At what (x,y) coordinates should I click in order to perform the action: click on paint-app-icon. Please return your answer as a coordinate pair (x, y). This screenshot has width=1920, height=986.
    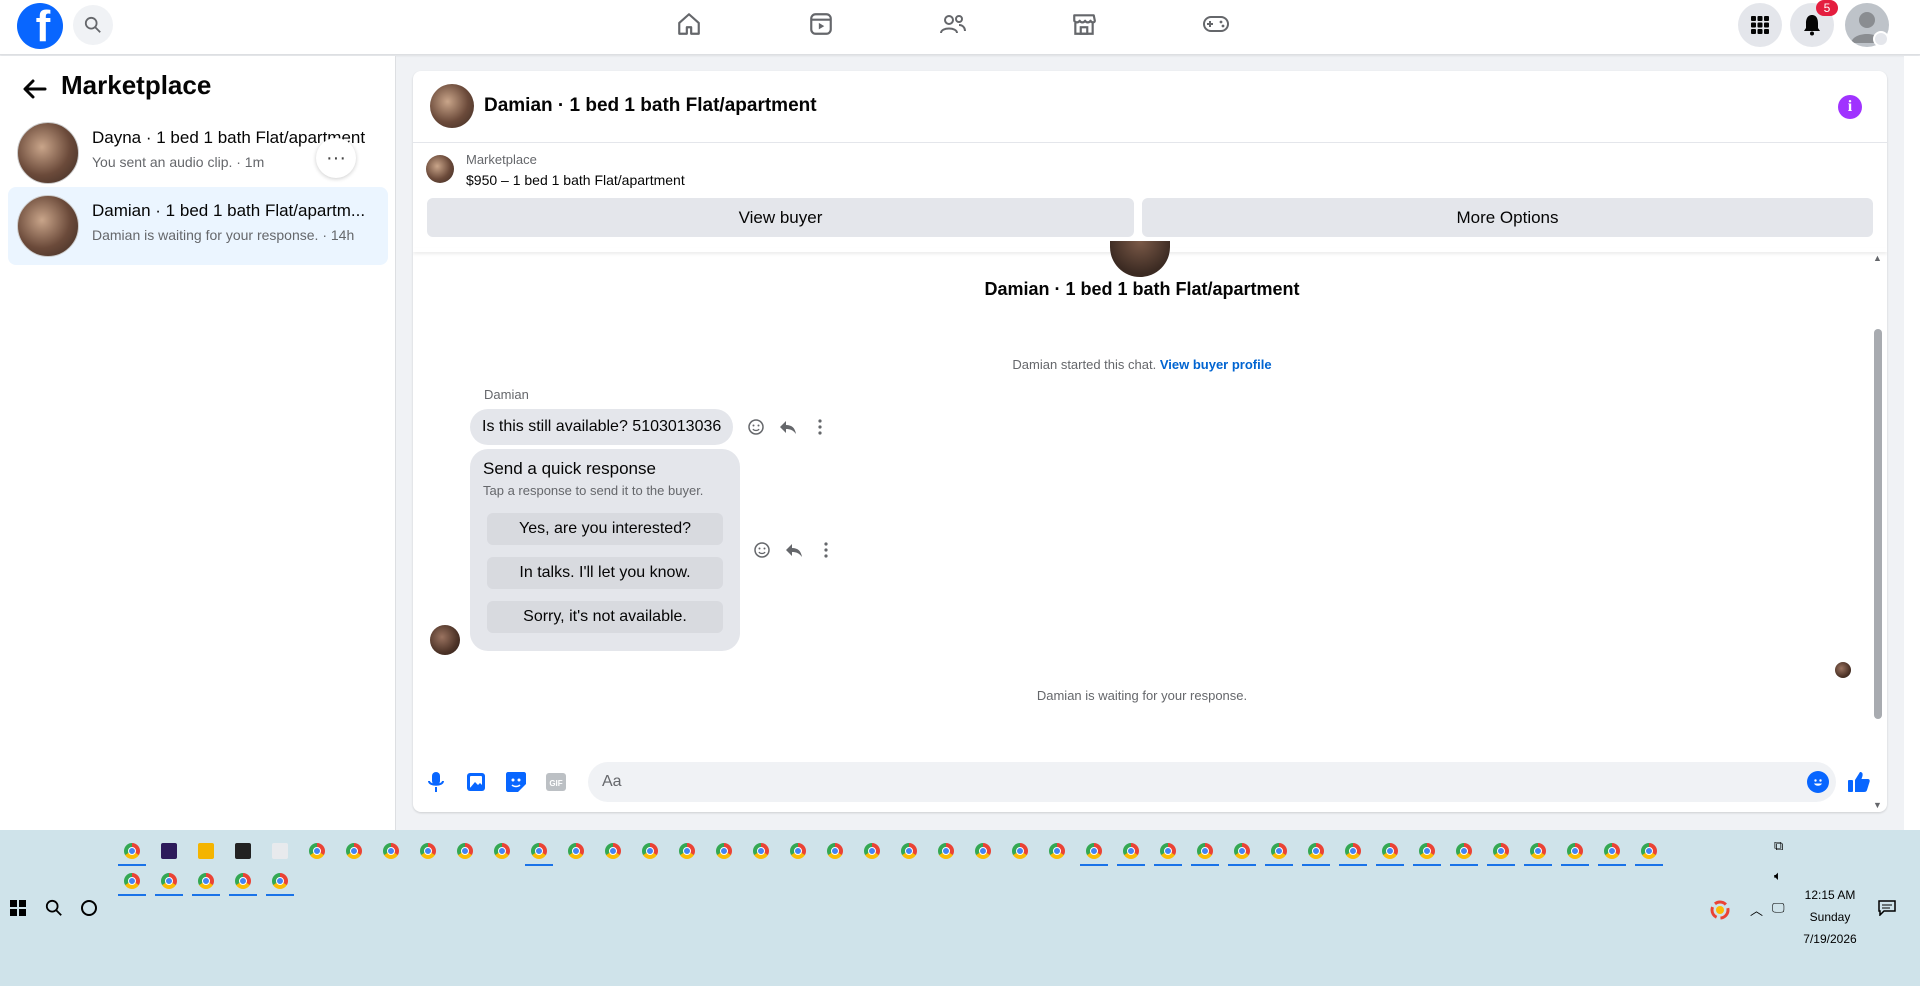
    Looking at the image, I should click on (280, 852).